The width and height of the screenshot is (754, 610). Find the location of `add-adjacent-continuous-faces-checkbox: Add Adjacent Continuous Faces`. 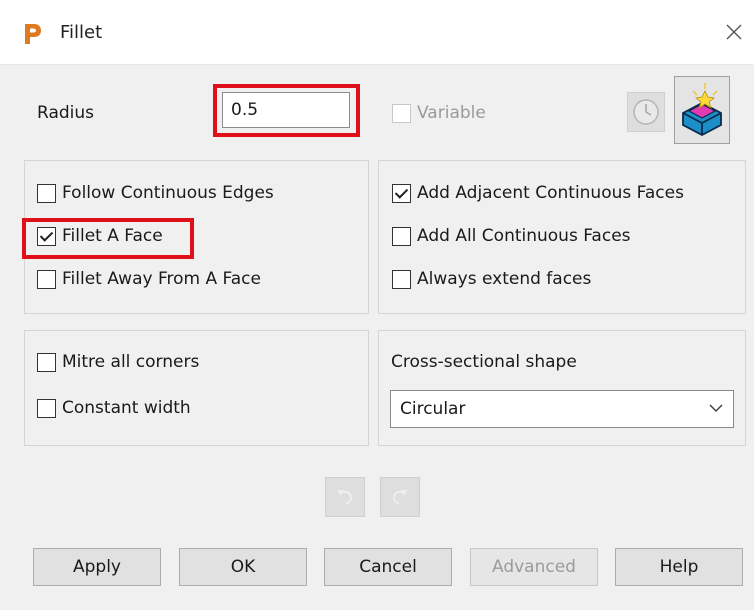

add-adjacent-continuous-faces-checkbox: Add Adjacent Continuous Faces is located at coordinates (538, 193).